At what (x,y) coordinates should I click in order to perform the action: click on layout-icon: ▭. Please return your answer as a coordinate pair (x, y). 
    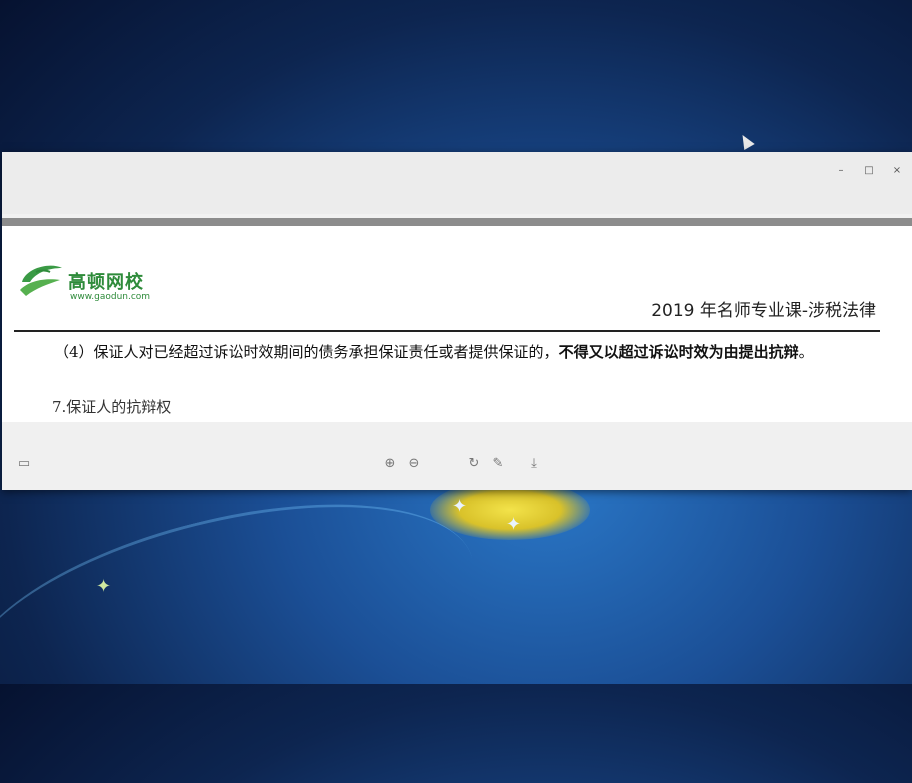
    Looking at the image, I should click on (24, 464).